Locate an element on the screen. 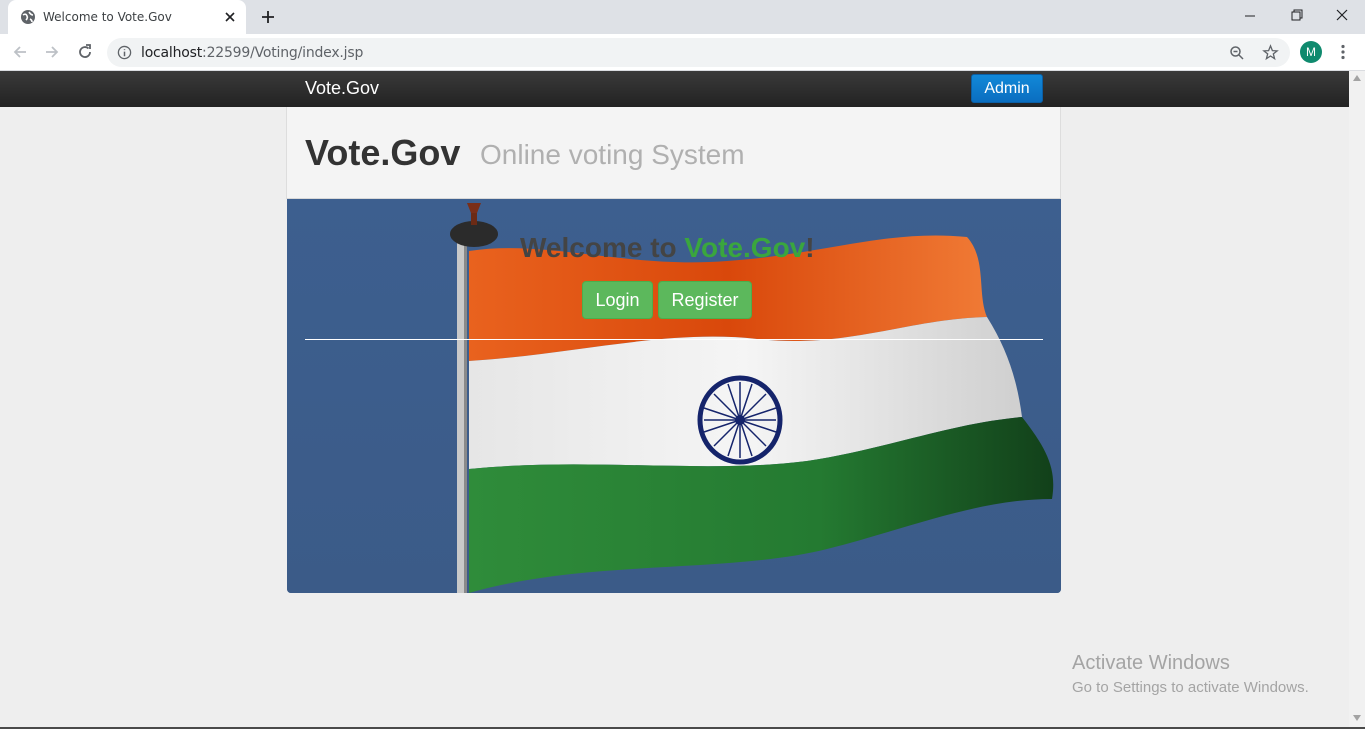  page-header: Vote.Gov Online voting System is located at coordinates (673, 153).